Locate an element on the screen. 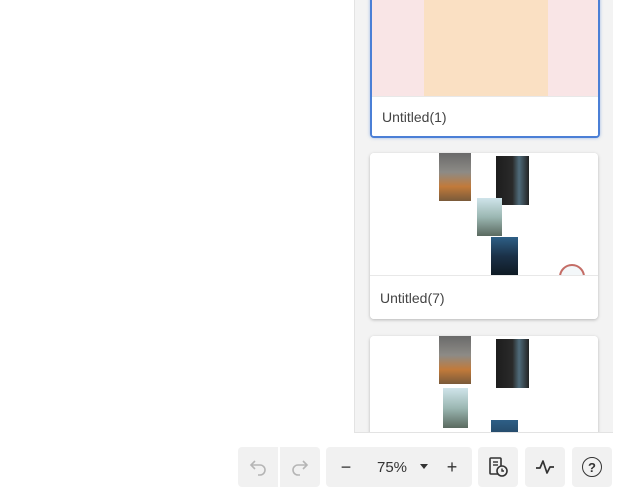  undo-button is located at coordinates (258, 467).